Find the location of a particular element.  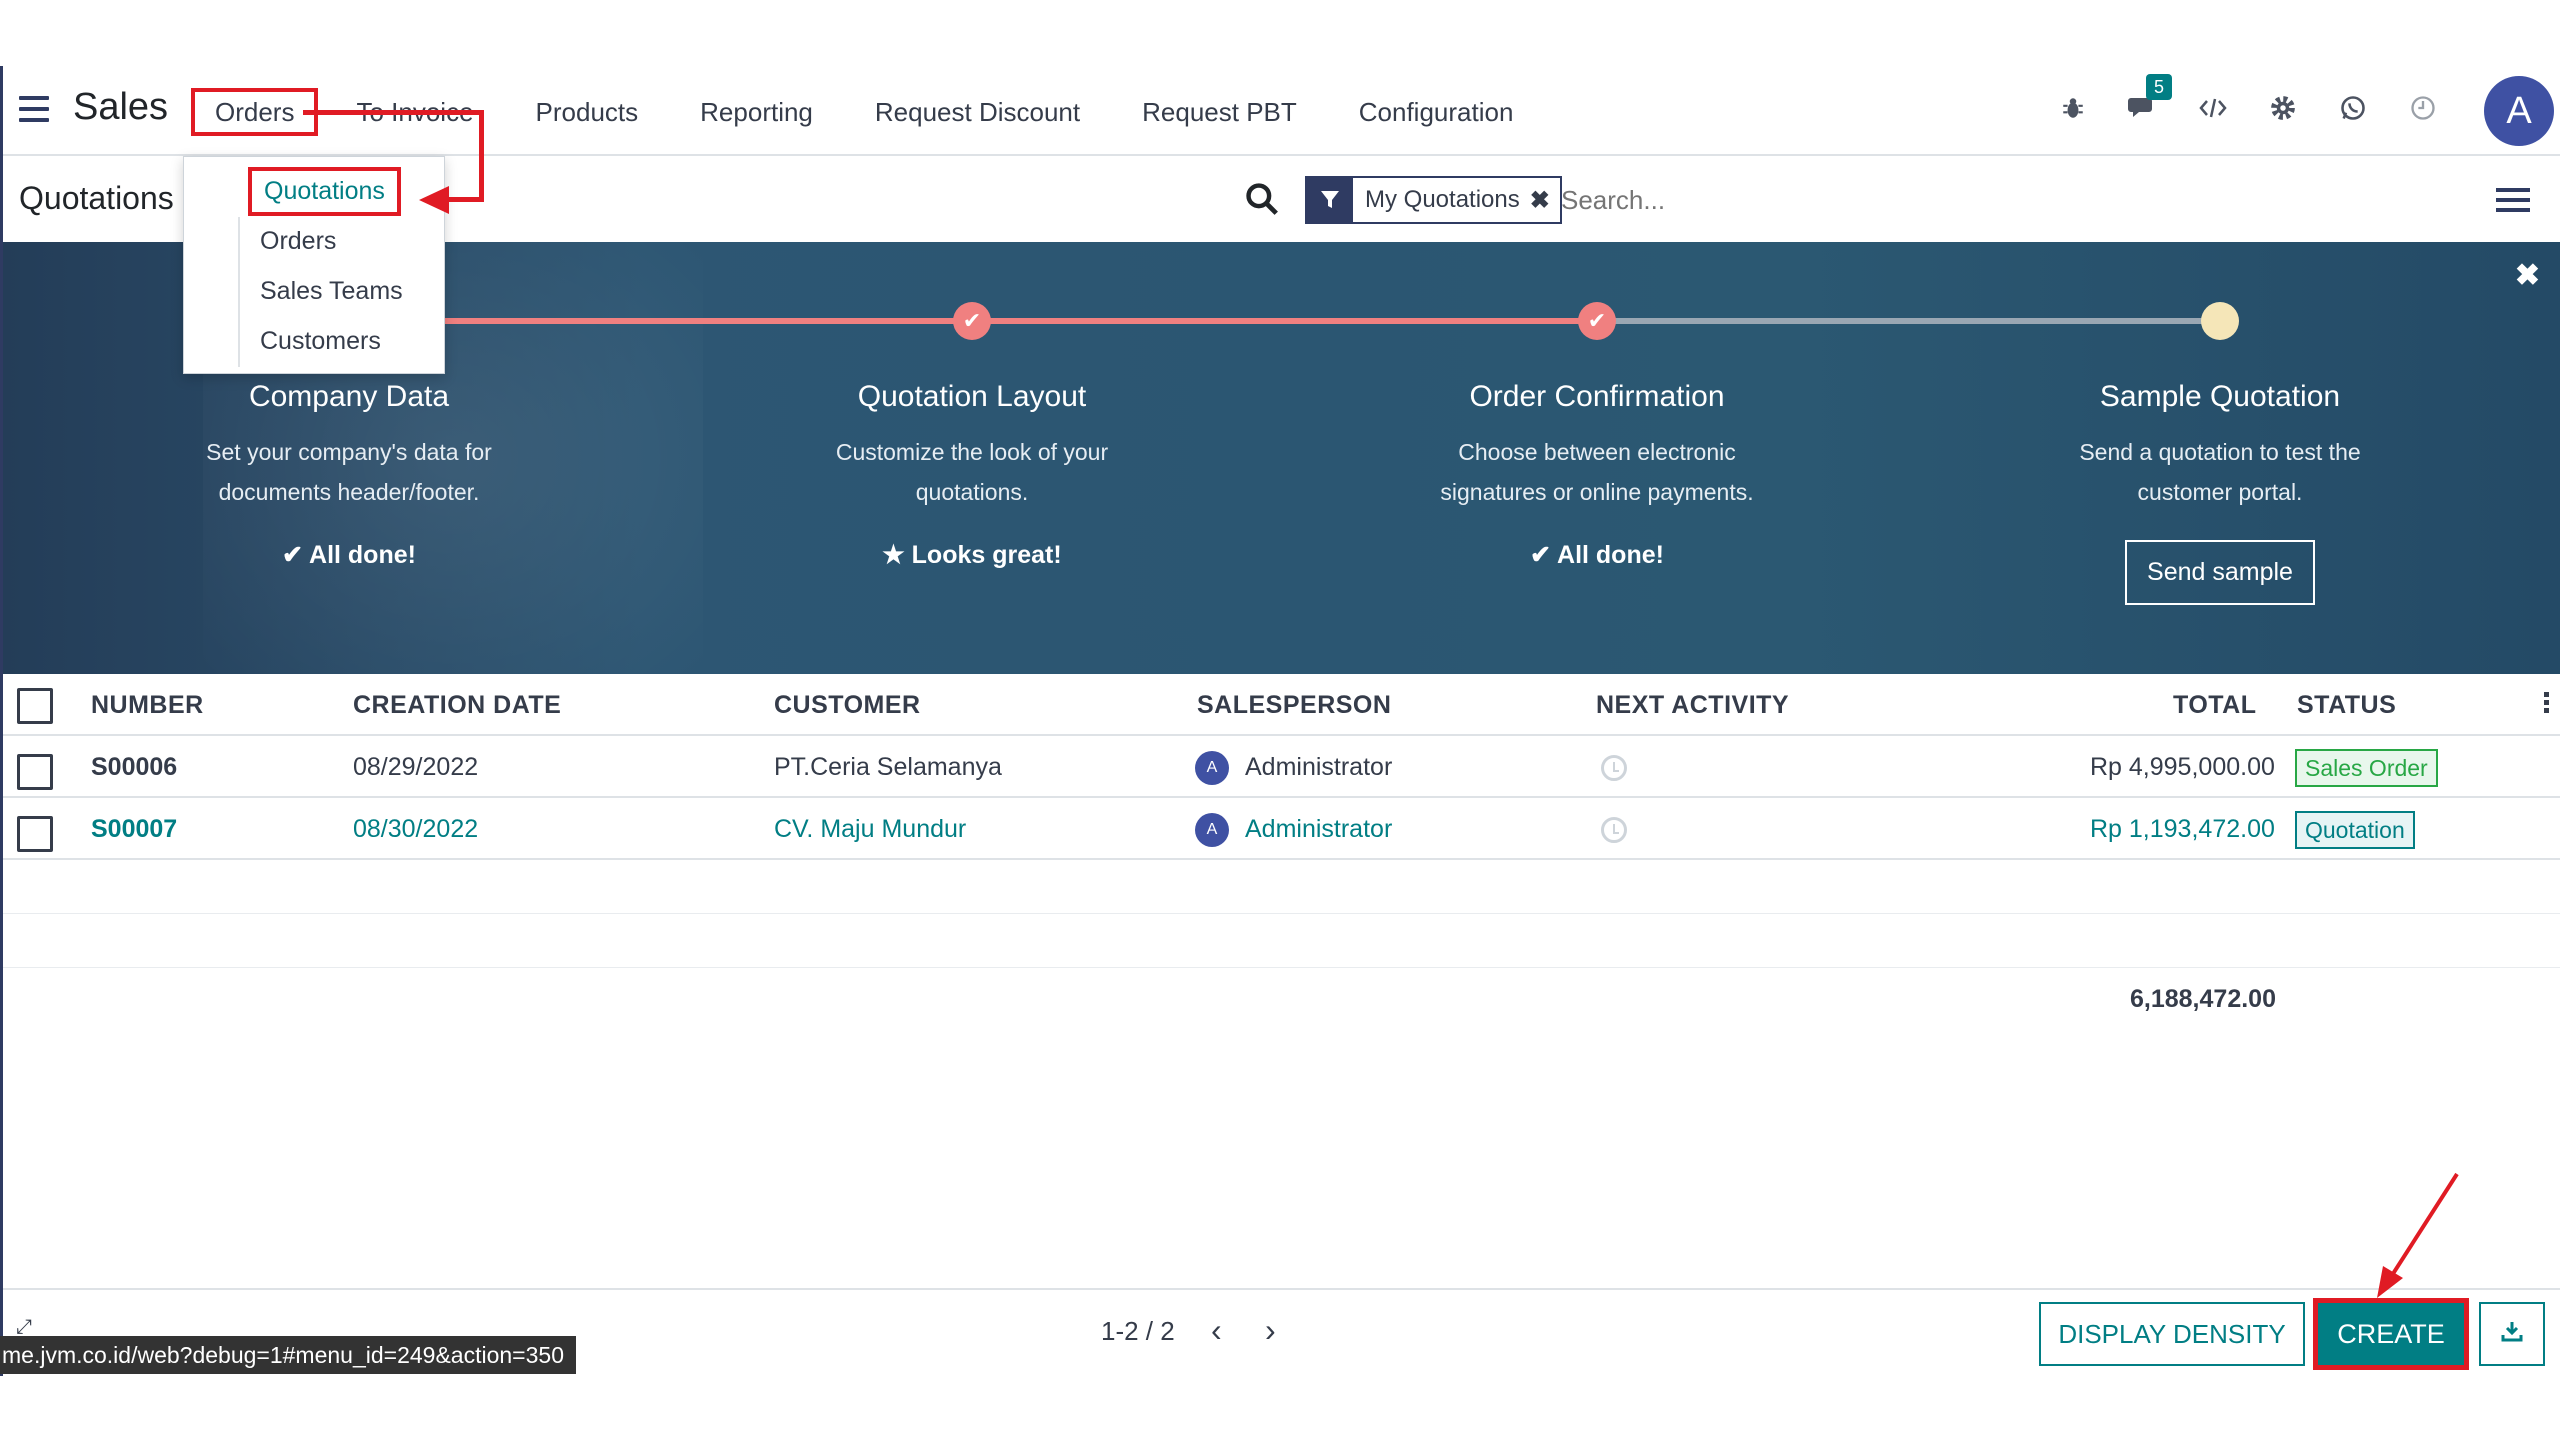

dropdown-item-sales-teams: Sales Teams is located at coordinates (331, 291).